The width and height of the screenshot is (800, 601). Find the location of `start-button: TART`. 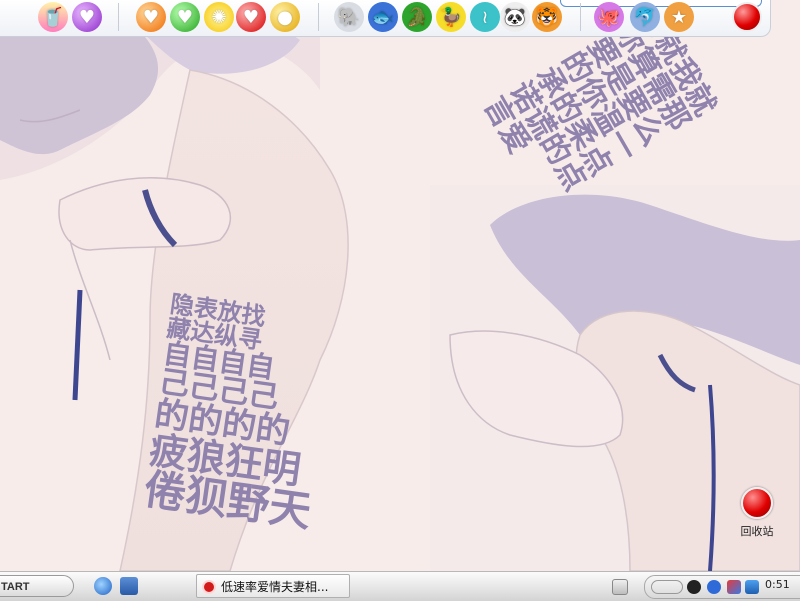

start-button: TART is located at coordinates (37, 586).